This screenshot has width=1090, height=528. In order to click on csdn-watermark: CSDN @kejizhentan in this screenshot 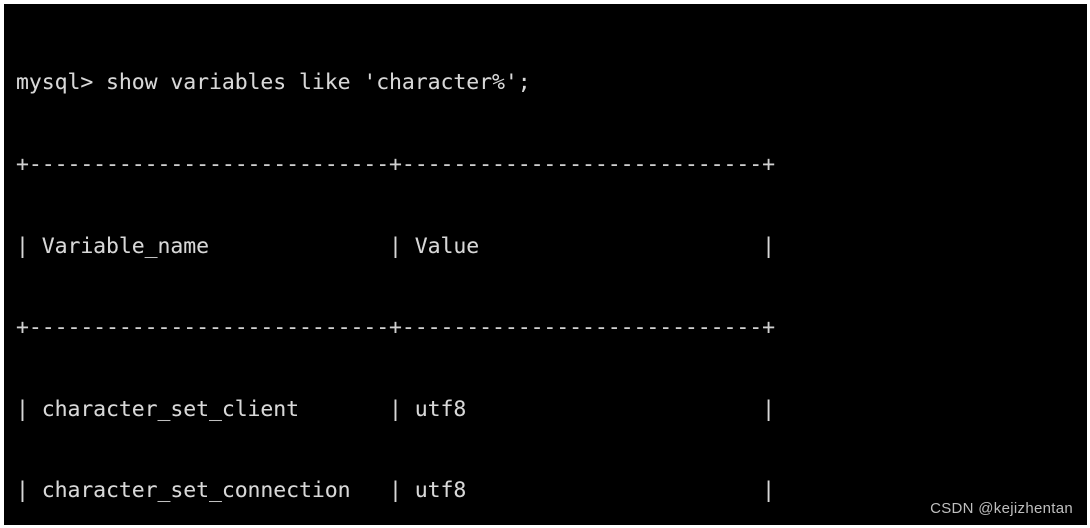, I will do `click(1001, 508)`.